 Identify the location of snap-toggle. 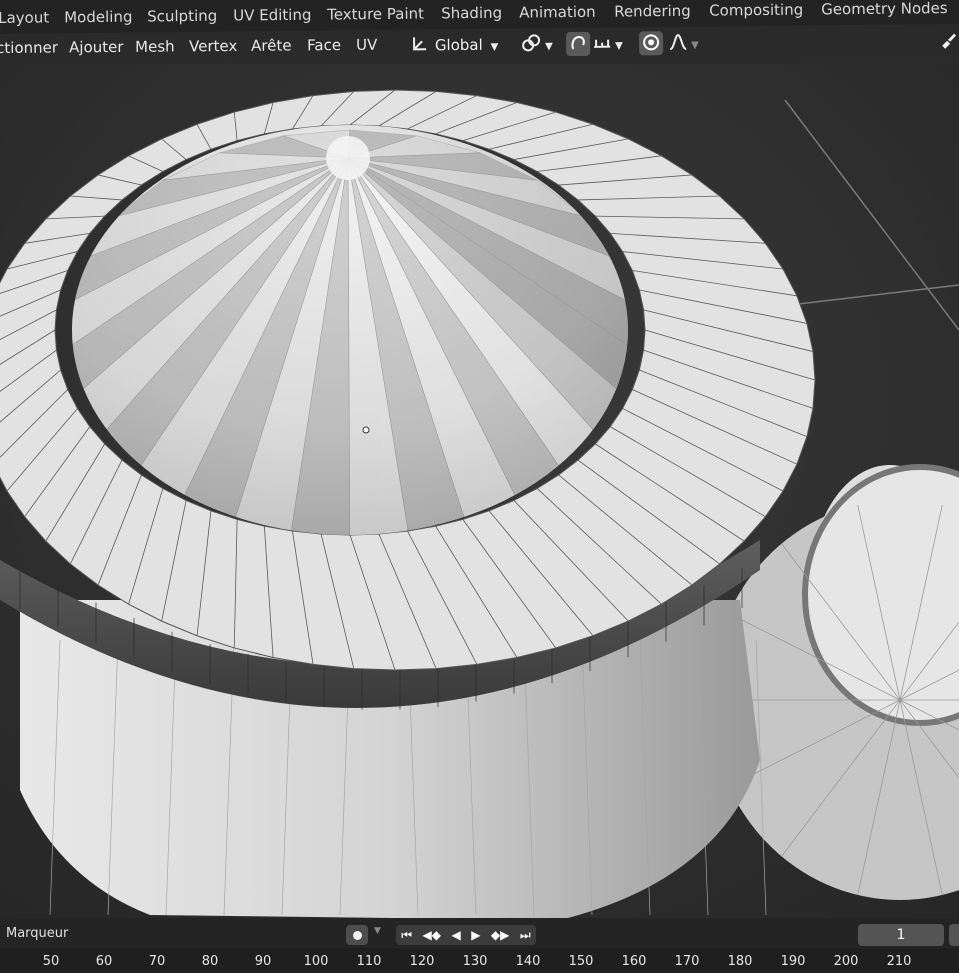
(578, 44).